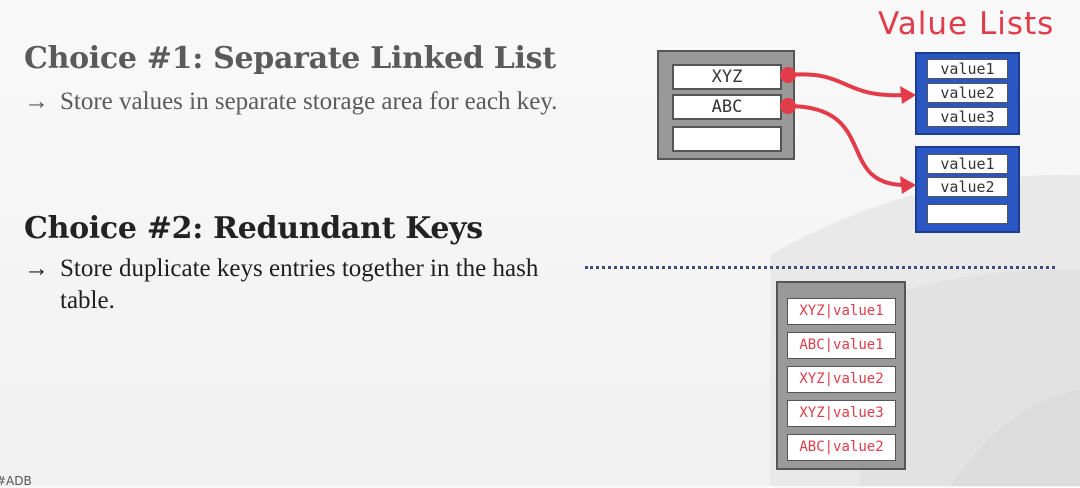  What do you see at coordinates (253, 228) in the screenshot?
I see `choice2-heading: Choice #2: Redundant Keys` at bounding box center [253, 228].